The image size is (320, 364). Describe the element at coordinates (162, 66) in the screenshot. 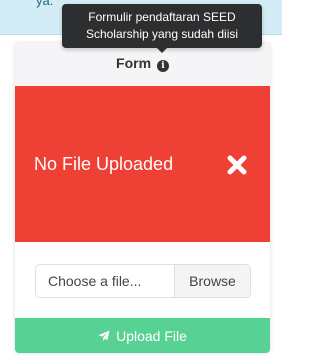

I see `info-circle-icon: i` at that location.